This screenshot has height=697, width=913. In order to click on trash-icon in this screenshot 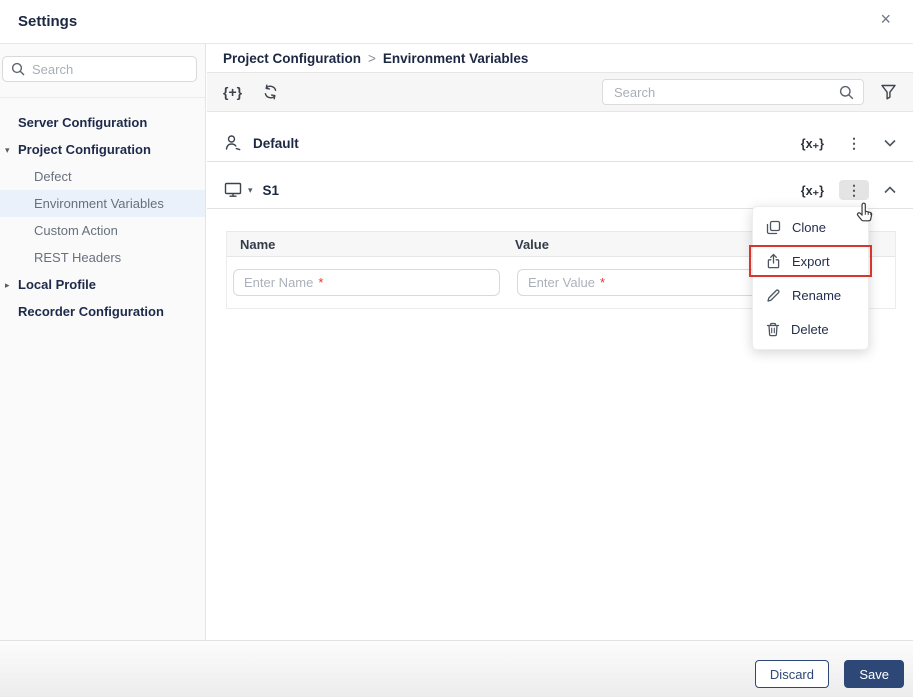, I will do `click(773, 329)`.